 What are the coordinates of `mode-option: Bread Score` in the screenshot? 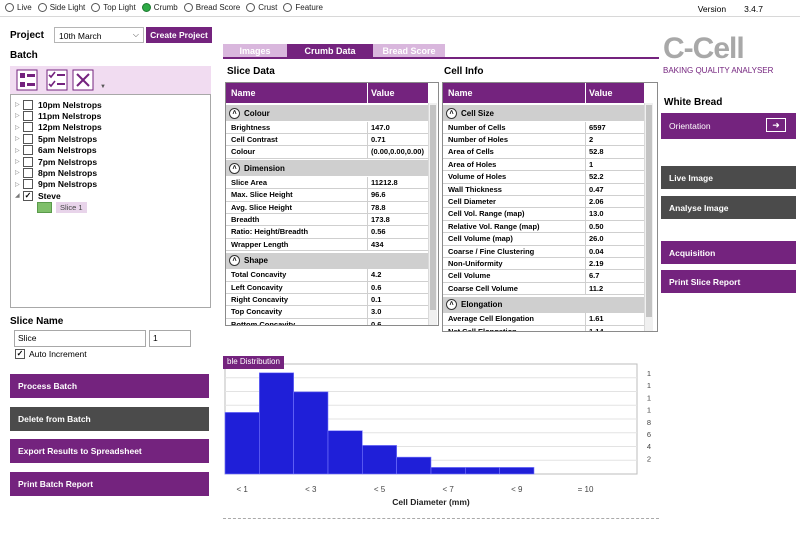 It's located at (211, 7).